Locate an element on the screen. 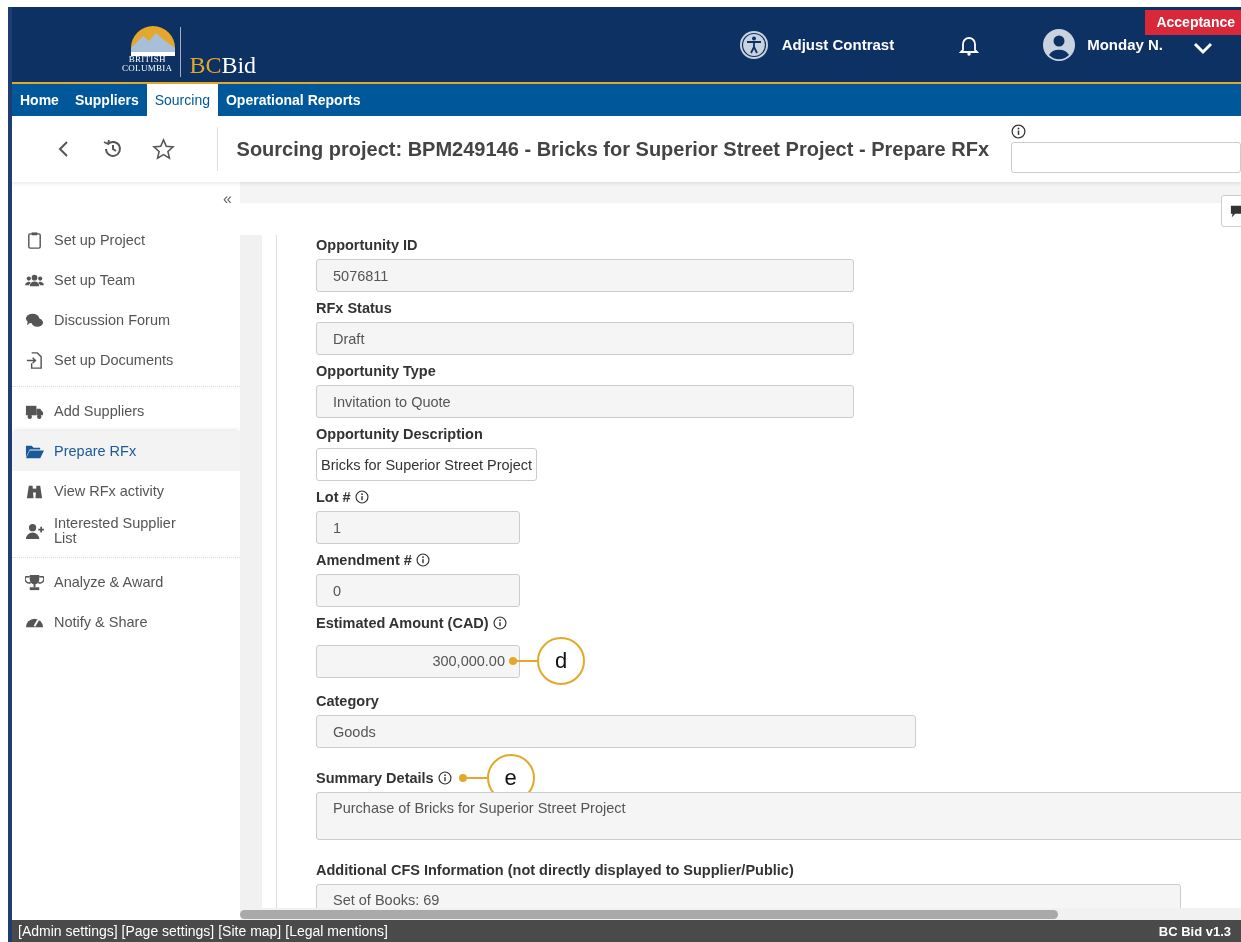 The width and height of the screenshot is (1241, 942). sidebar-item: Interested Supplier List is located at coordinates (126, 531).